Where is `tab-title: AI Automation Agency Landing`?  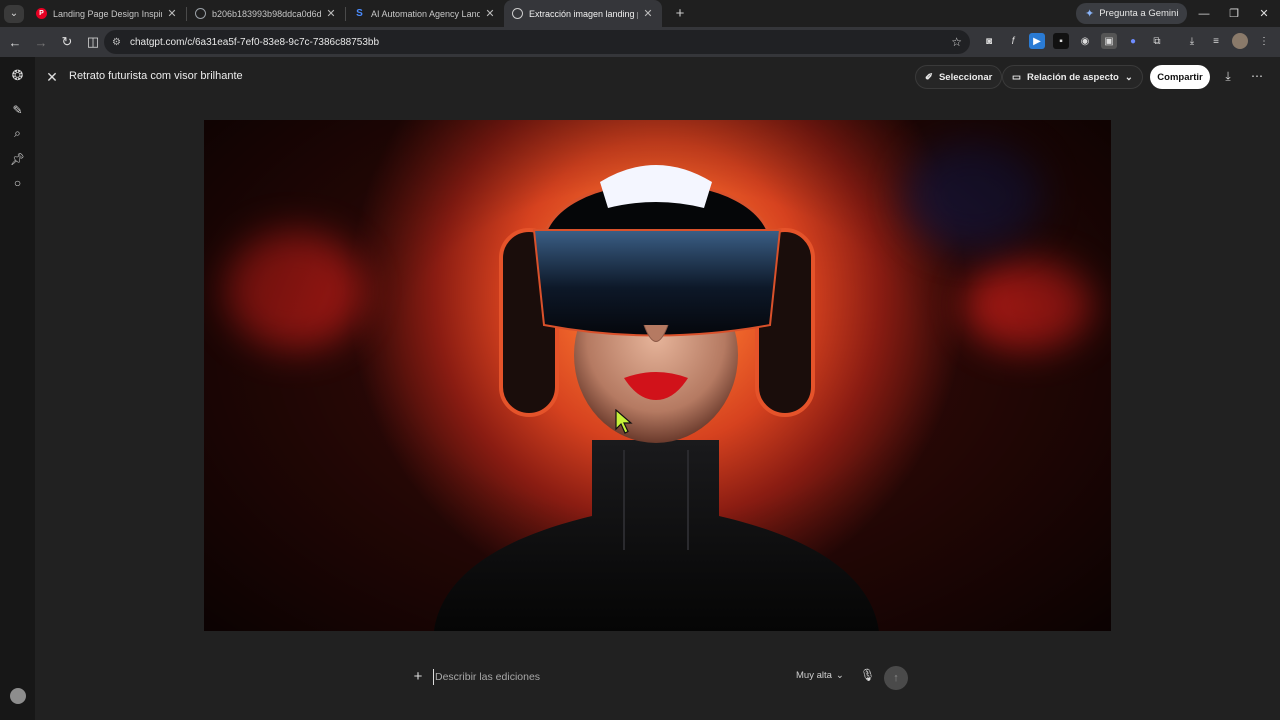 tab-title: AI Automation Agency Landing is located at coordinates (425, 13).